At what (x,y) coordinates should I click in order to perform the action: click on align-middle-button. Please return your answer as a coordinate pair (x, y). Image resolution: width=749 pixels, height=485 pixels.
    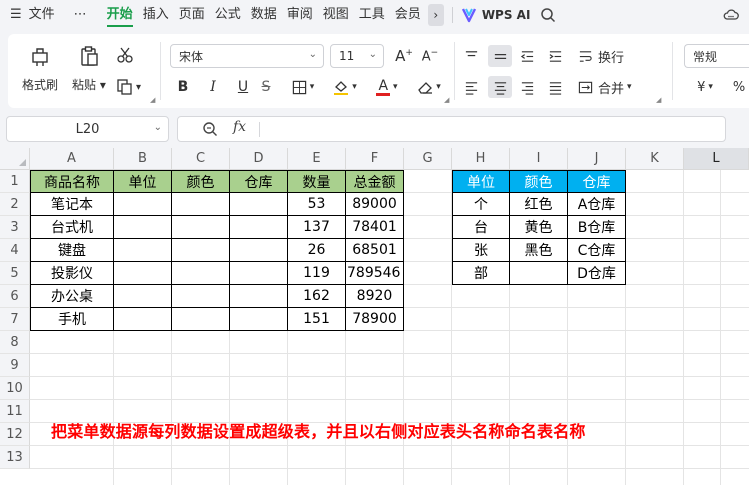
    Looking at the image, I should click on (500, 56).